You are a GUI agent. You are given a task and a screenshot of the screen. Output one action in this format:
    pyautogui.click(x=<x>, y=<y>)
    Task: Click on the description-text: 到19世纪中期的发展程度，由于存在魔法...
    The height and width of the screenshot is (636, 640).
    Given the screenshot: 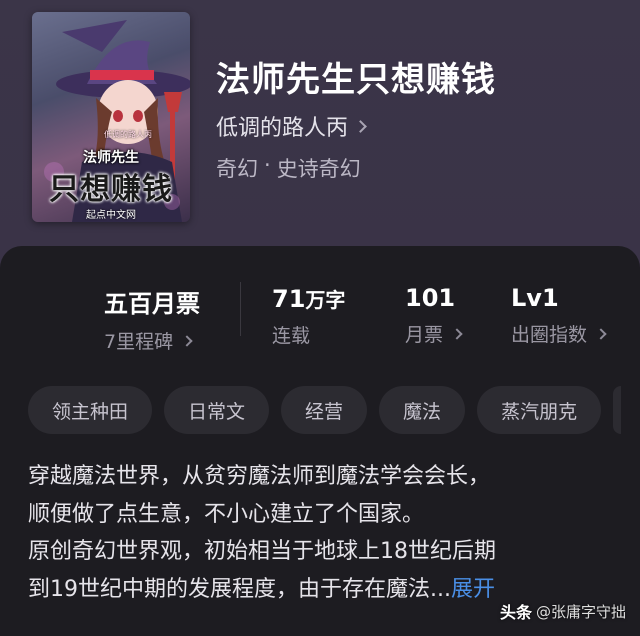 What is the action you would take?
    pyautogui.click(x=239, y=589)
    